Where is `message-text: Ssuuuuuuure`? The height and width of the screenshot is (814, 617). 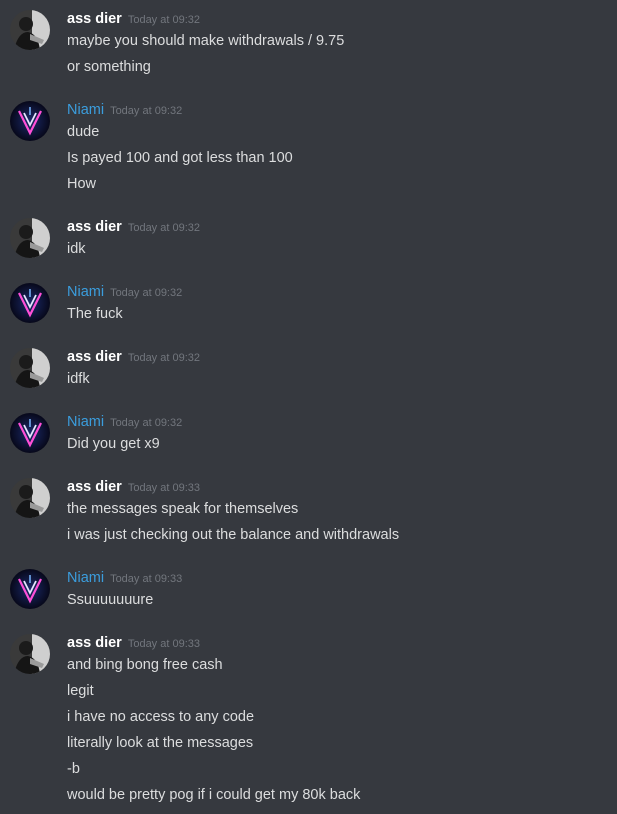 message-text: Ssuuuuuuure is located at coordinates (110, 600).